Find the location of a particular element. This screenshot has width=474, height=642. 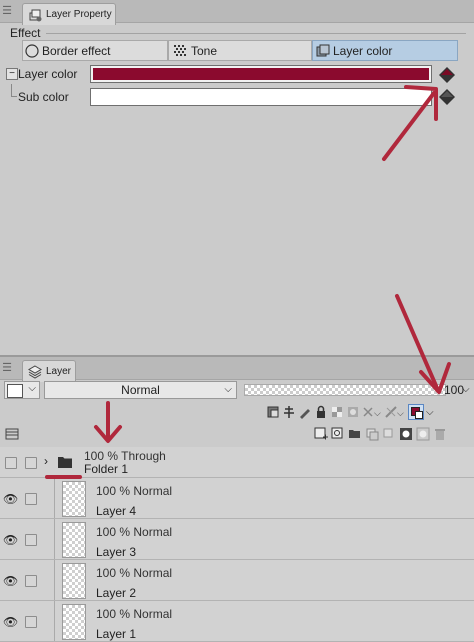

layer-color-tab-label: Layer color is located at coordinates (363, 50).